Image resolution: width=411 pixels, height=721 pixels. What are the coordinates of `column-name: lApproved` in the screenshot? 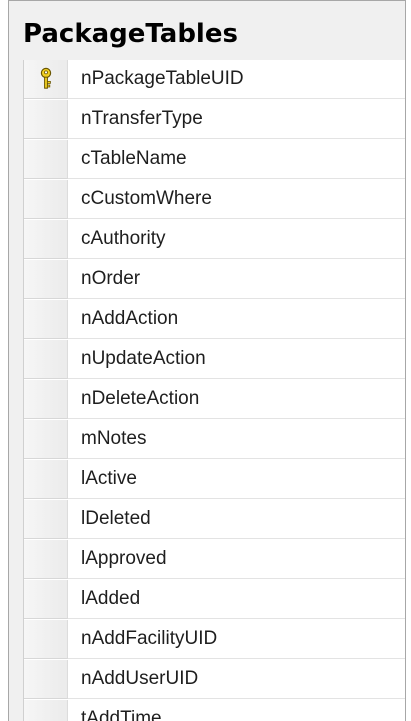 It's located at (124, 558).